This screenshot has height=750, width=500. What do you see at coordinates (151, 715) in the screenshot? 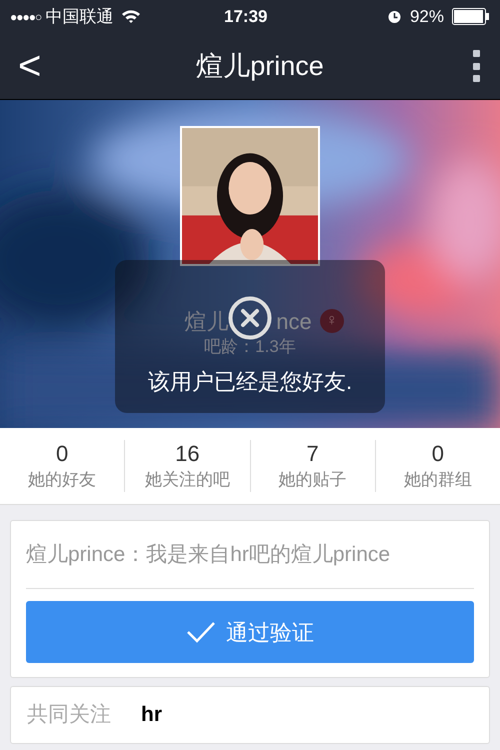
I see `common-value: hr` at bounding box center [151, 715].